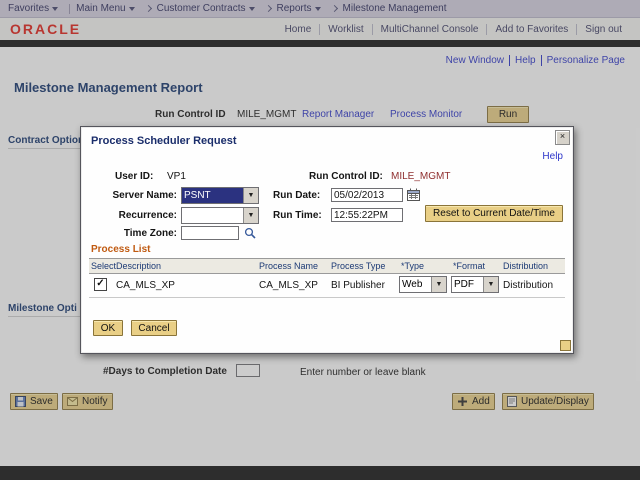 This screenshot has width=640, height=480. Describe the element at coordinates (212, 215) in the screenshot. I see `recurrence-value` at that location.